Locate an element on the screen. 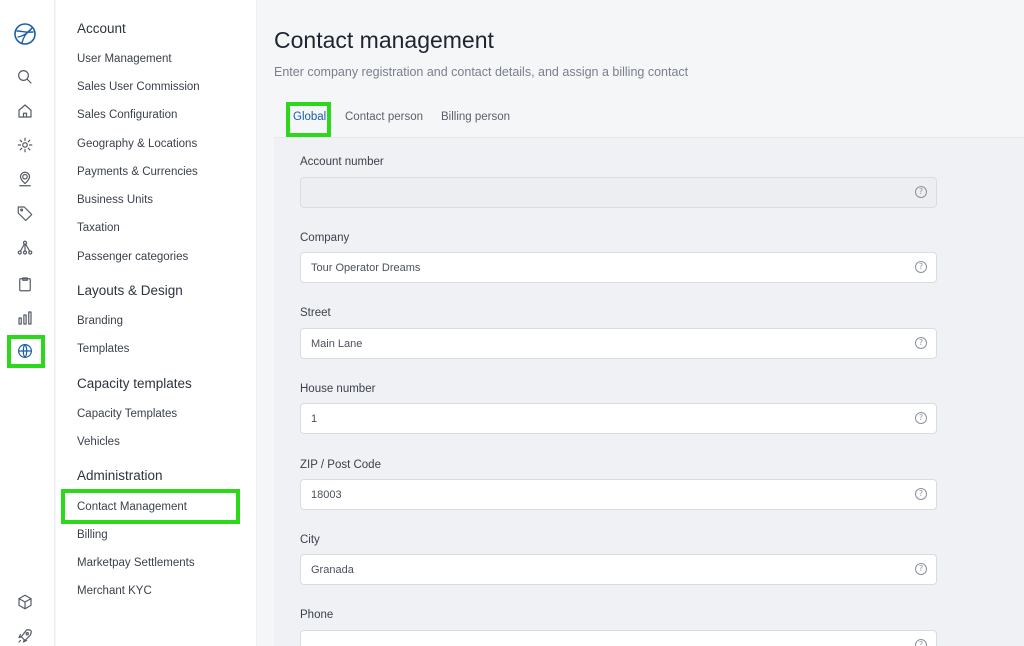  clipboard-icon is located at coordinates (25, 284).